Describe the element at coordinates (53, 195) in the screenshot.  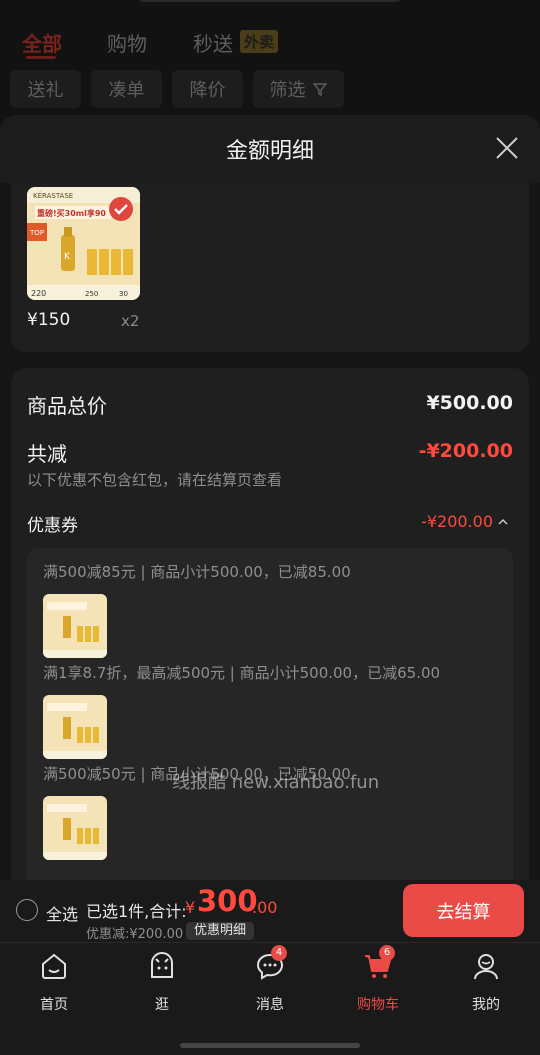
I see `thumb-brand-text: KÉRASTASE` at that location.